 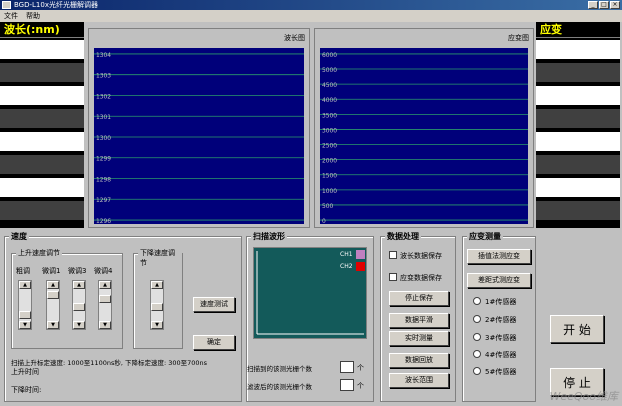 I want to click on strain-save-checkbox, so click(x=393, y=277).